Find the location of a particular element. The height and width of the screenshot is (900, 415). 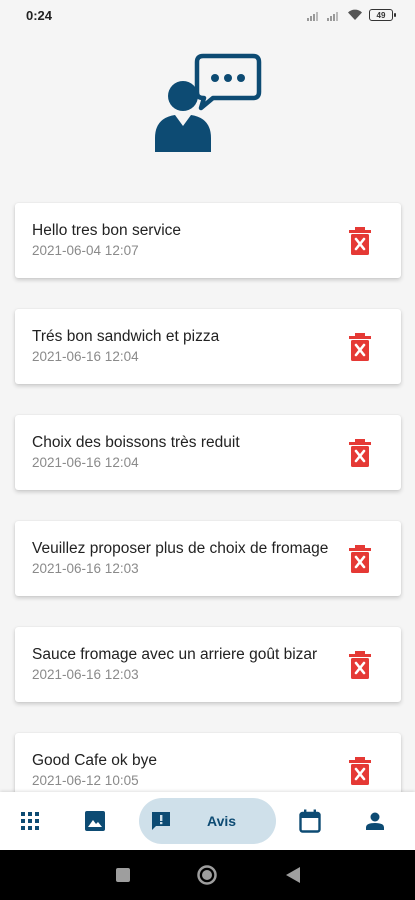

recents-icon is located at coordinates (123, 875).